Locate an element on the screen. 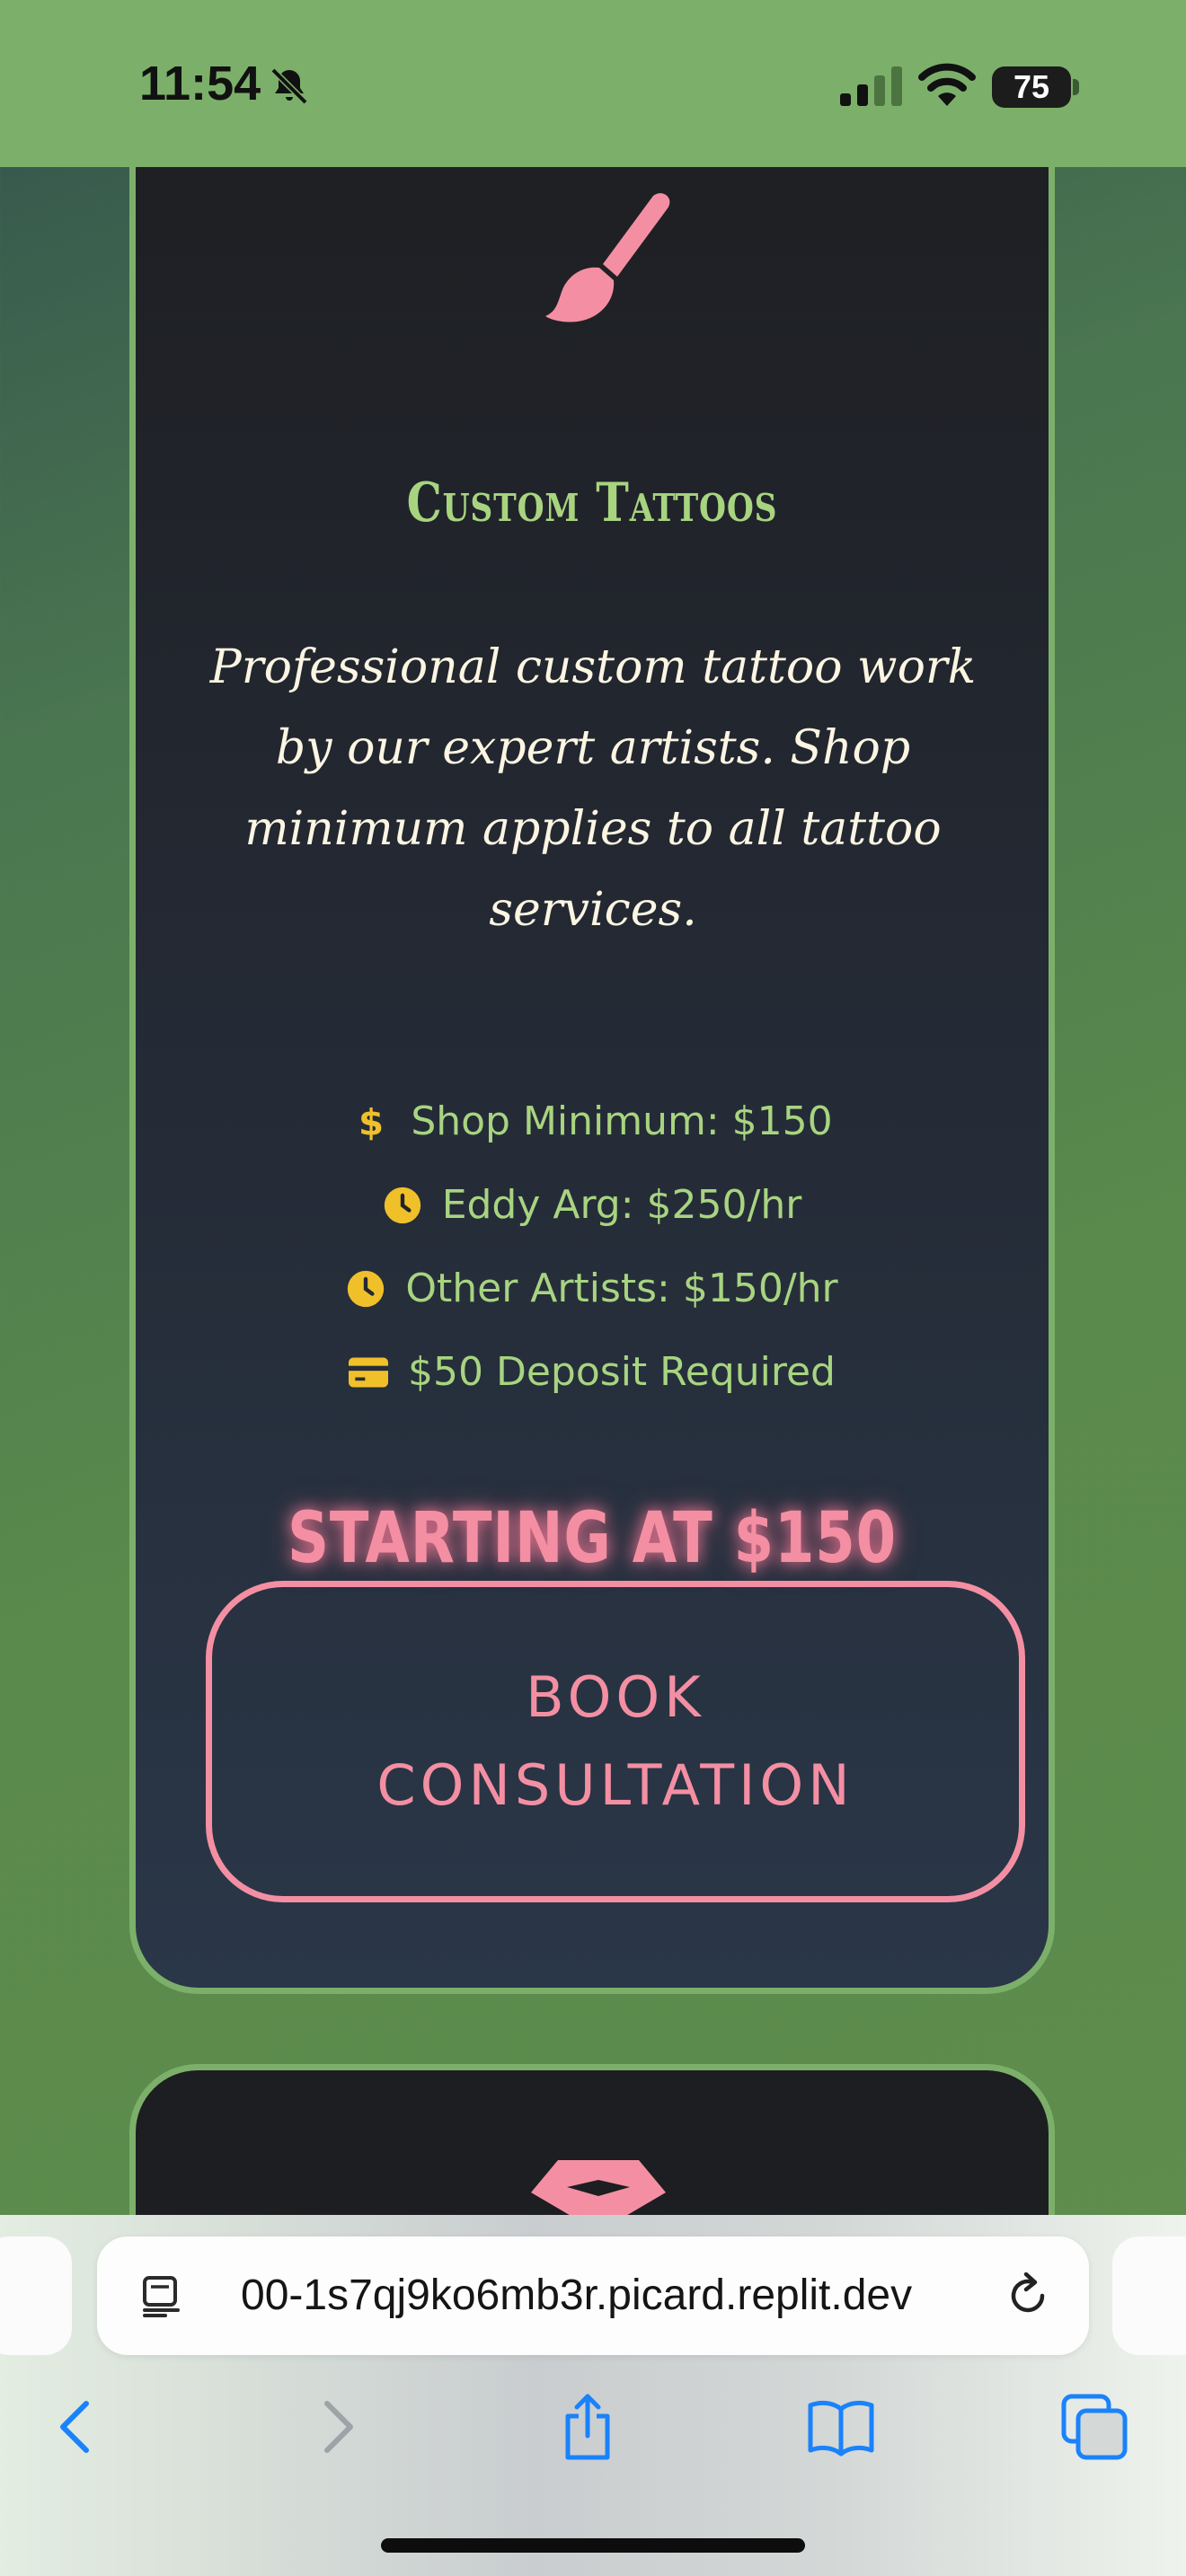  tabs-icon is located at coordinates (1094, 2427).